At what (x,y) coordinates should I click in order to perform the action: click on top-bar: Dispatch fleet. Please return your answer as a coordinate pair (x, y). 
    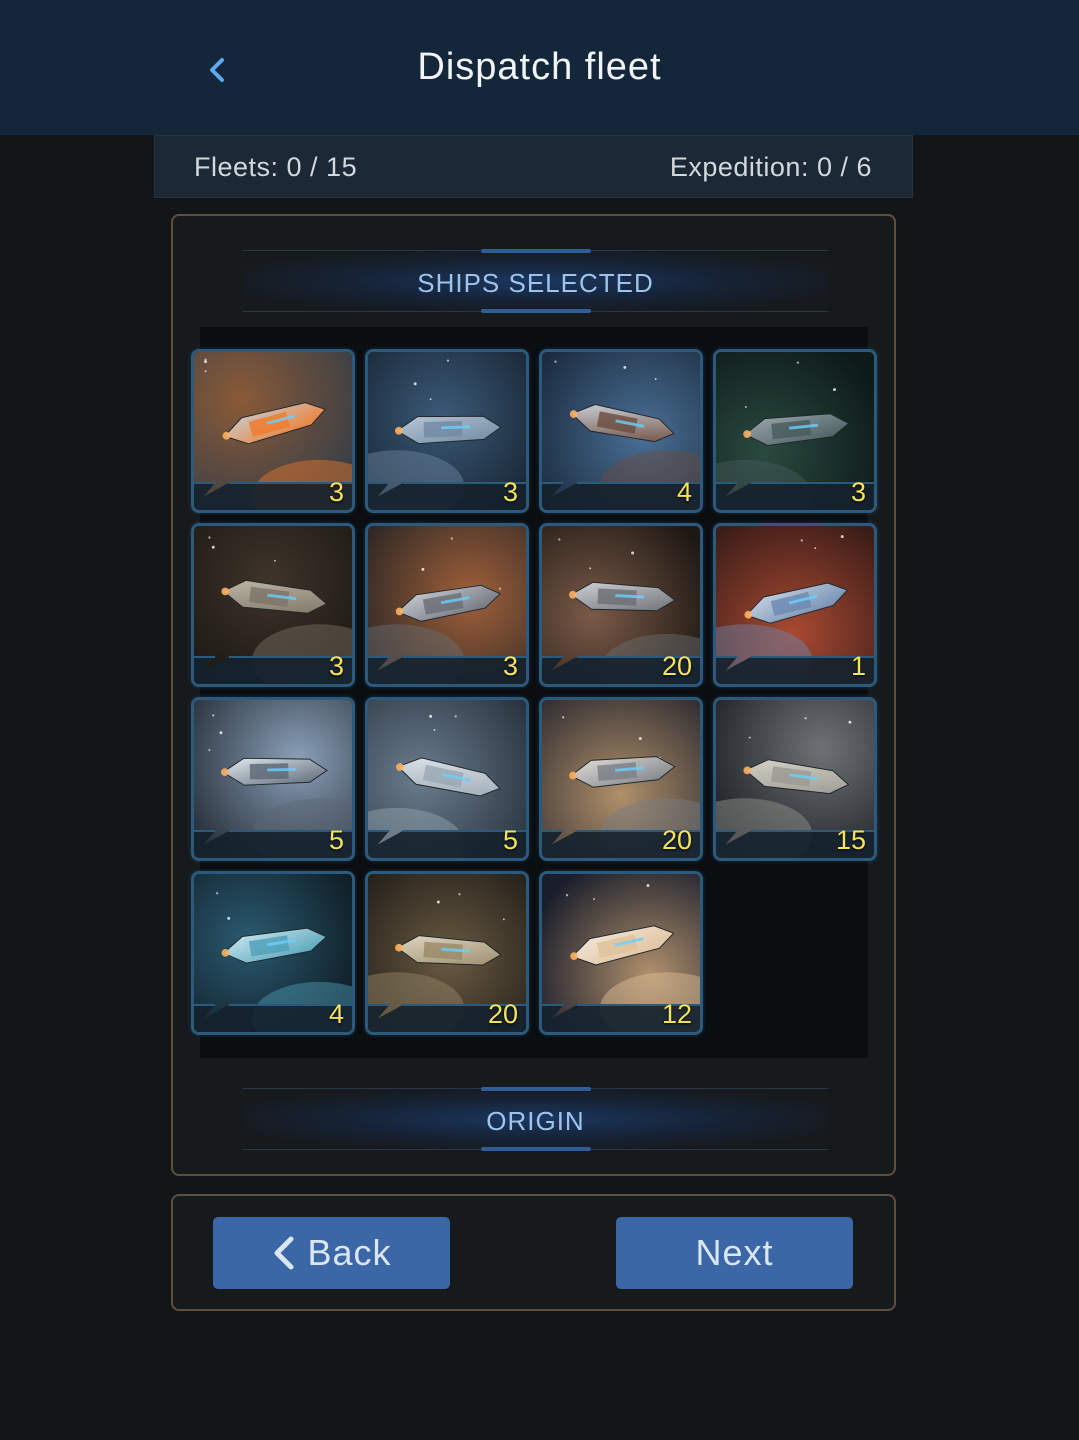
    Looking at the image, I should click on (539, 67).